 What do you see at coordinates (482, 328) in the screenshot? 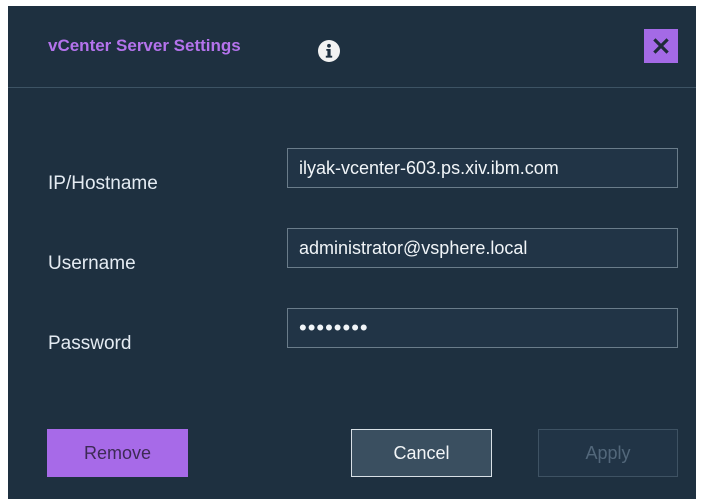
I see `password-input` at bounding box center [482, 328].